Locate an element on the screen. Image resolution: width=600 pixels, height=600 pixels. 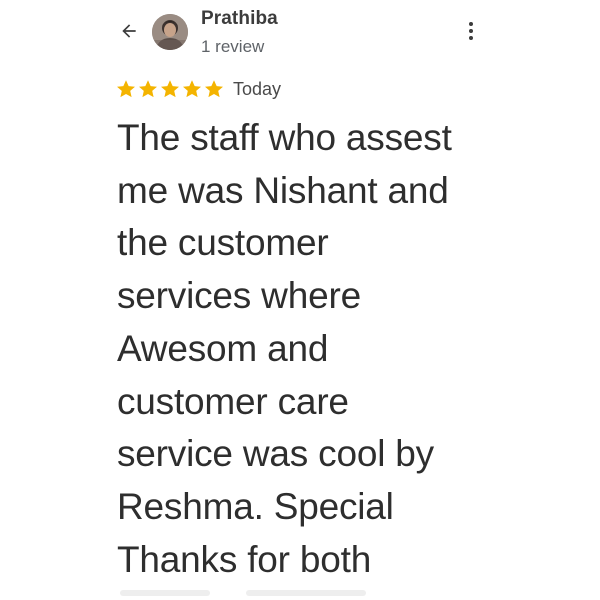
more-options-button is located at coordinates (471, 31).